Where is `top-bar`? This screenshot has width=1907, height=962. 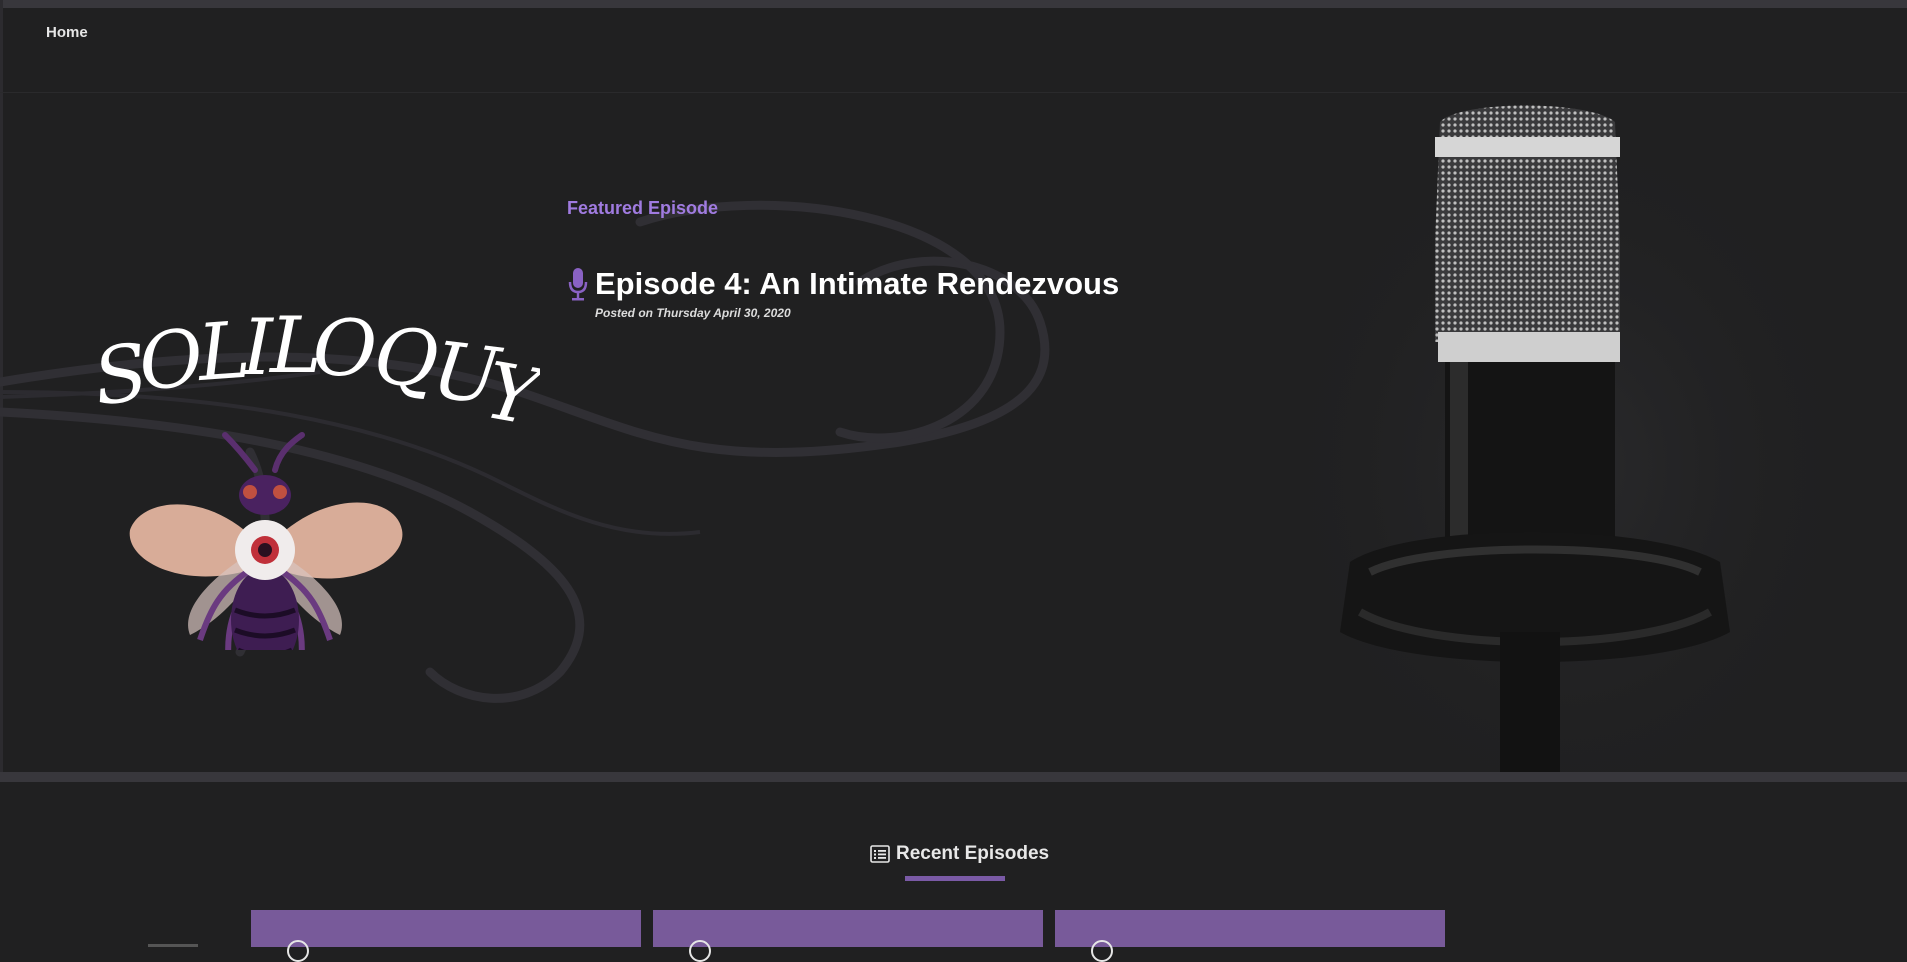 top-bar is located at coordinates (953, 4).